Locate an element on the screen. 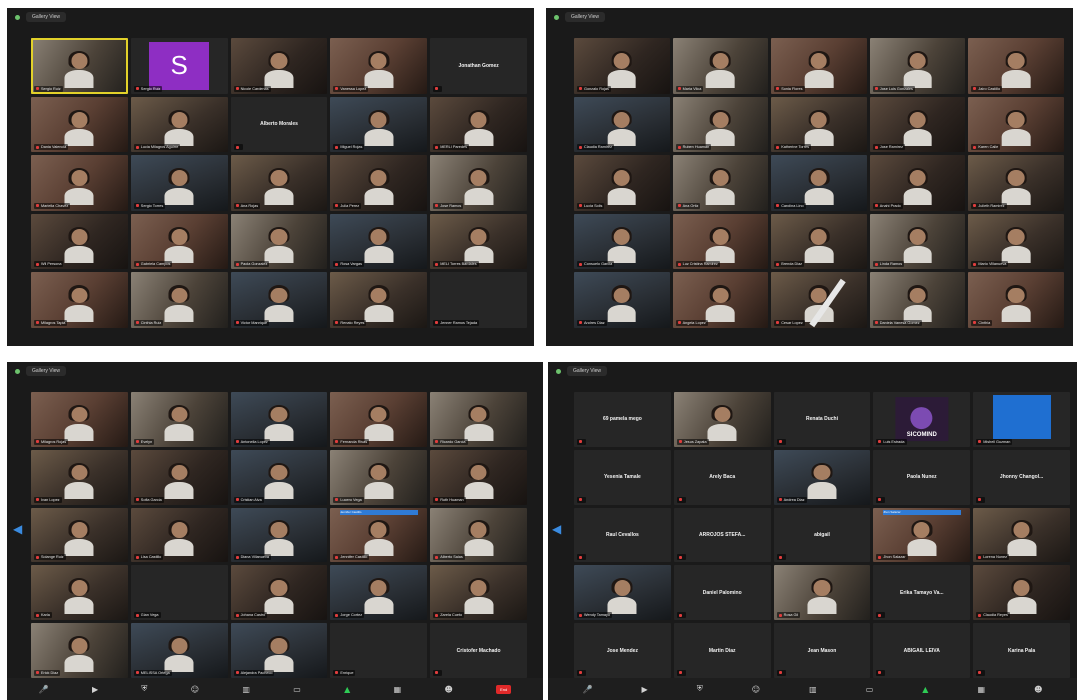  participant-tile: Jenner Ramos Tejada is located at coordinates (478, 300).